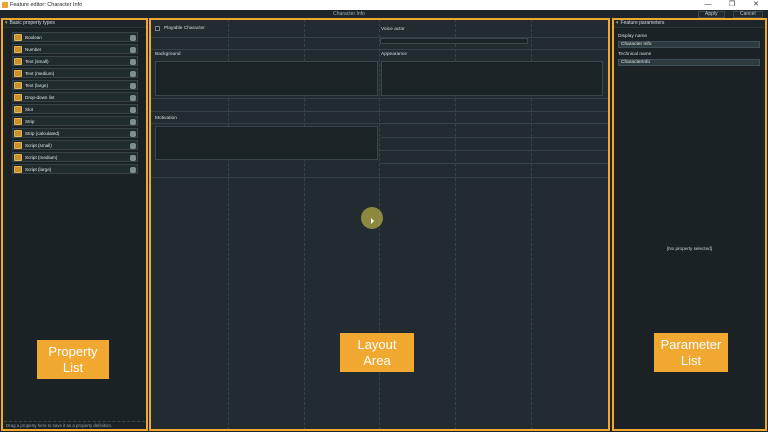 This screenshot has width=768, height=432. What do you see at coordinates (384, 5) in the screenshot?
I see `window-titlebar: Feature editor: Character Info — ❐ ✕` at bounding box center [384, 5].